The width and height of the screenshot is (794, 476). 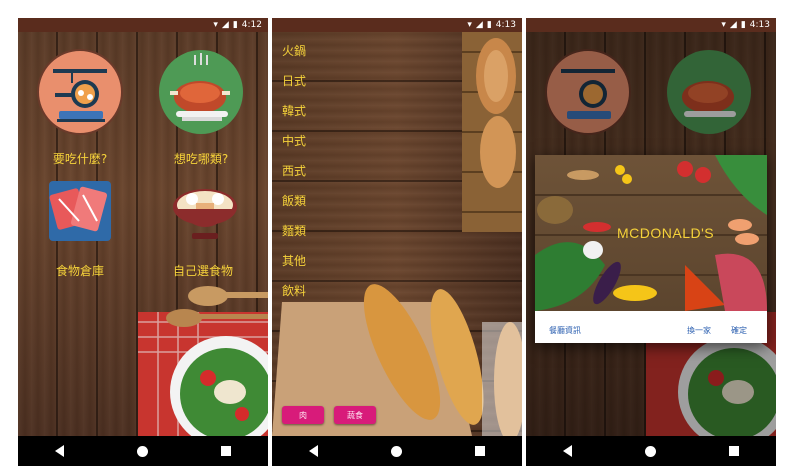 I want to click on bread-basket-decoration, so click(x=492, y=132).